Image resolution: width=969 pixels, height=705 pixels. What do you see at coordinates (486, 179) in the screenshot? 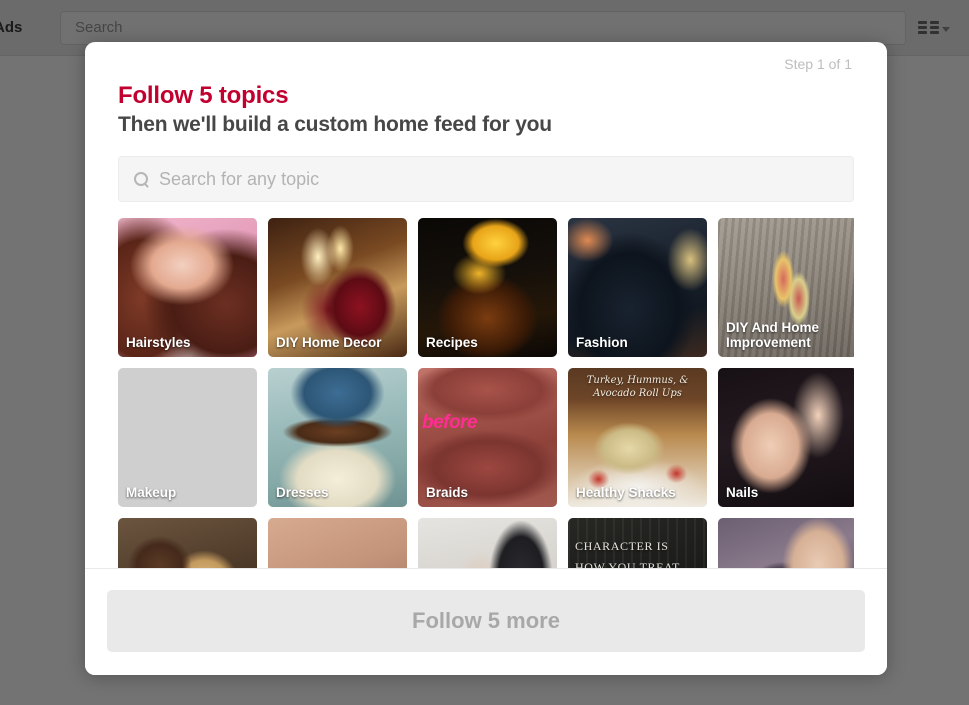
I see `topic-search-input: Search for any topic` at bounding box center [486, 179].